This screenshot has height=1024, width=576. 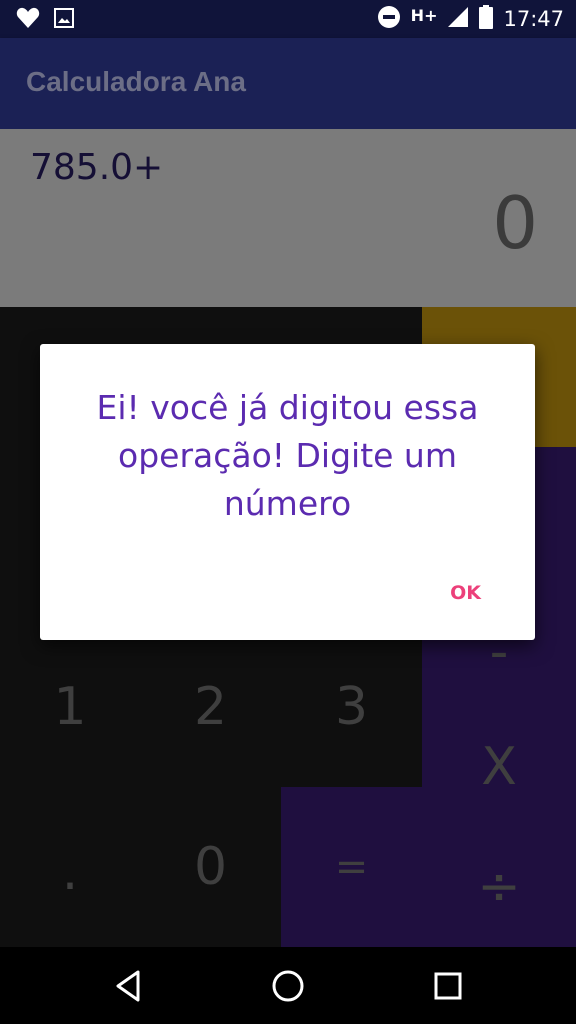 What do you see at coordinates (97, 167) in the screenshot?
I see `expression-text: 785.0+` at bounding box center [97, 167].